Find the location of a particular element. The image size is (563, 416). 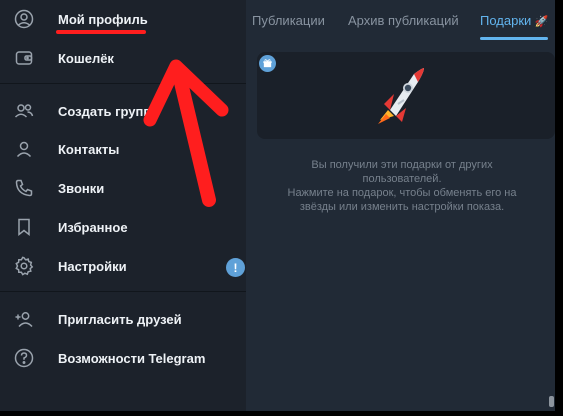

sidebar-item-settings: Настройки is located at coordinates (123, 266).